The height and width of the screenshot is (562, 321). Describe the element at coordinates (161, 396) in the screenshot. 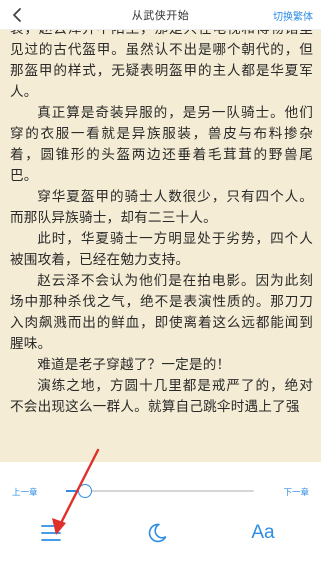

I see `paragraph: 演练之地，方圆十几里都是戒严了的，绝对不会出现这么一群人。就算自己跳伞时遇上了强` at that location.